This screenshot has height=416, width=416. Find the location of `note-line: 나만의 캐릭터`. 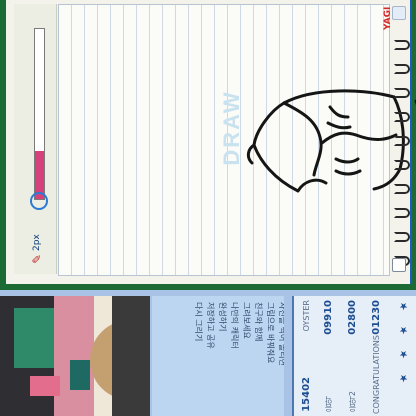

note-line: 나만의 캐릭터 is located at coordinates (234, 325).